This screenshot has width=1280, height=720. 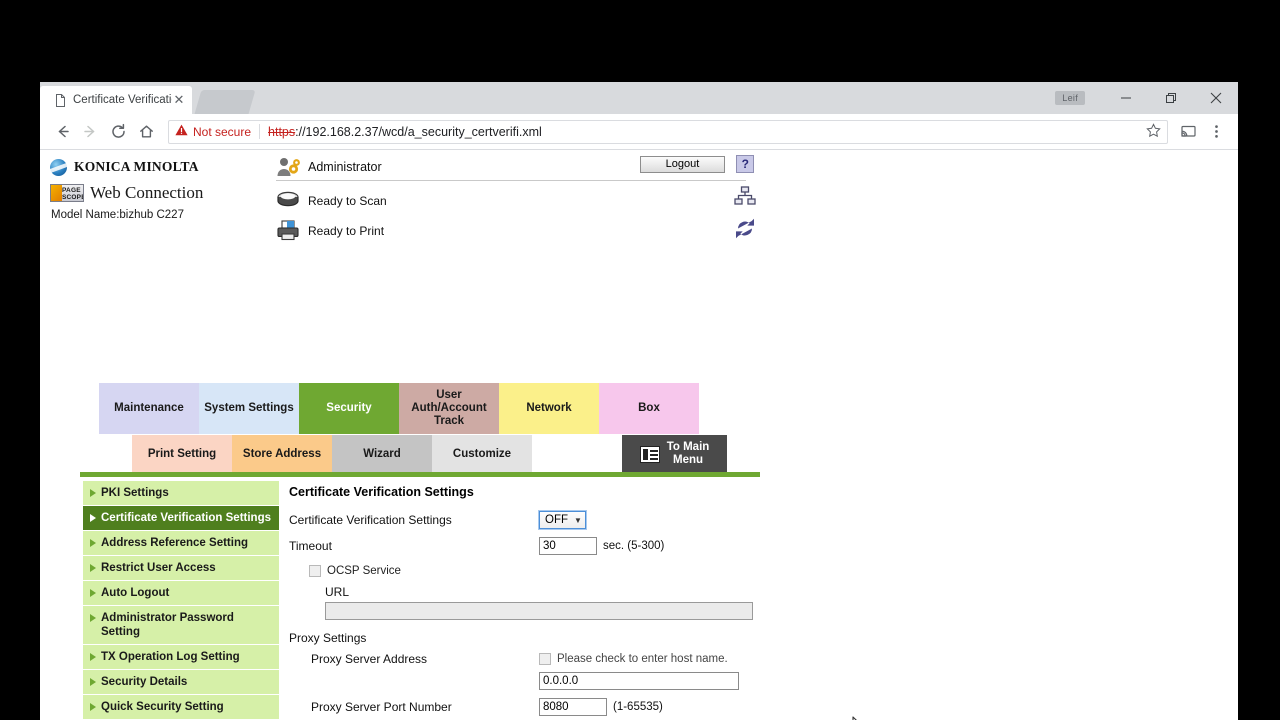 I want to click on sidebar-item-quick-security-setting: Quick Security Setting, so click(x=181, y=707).